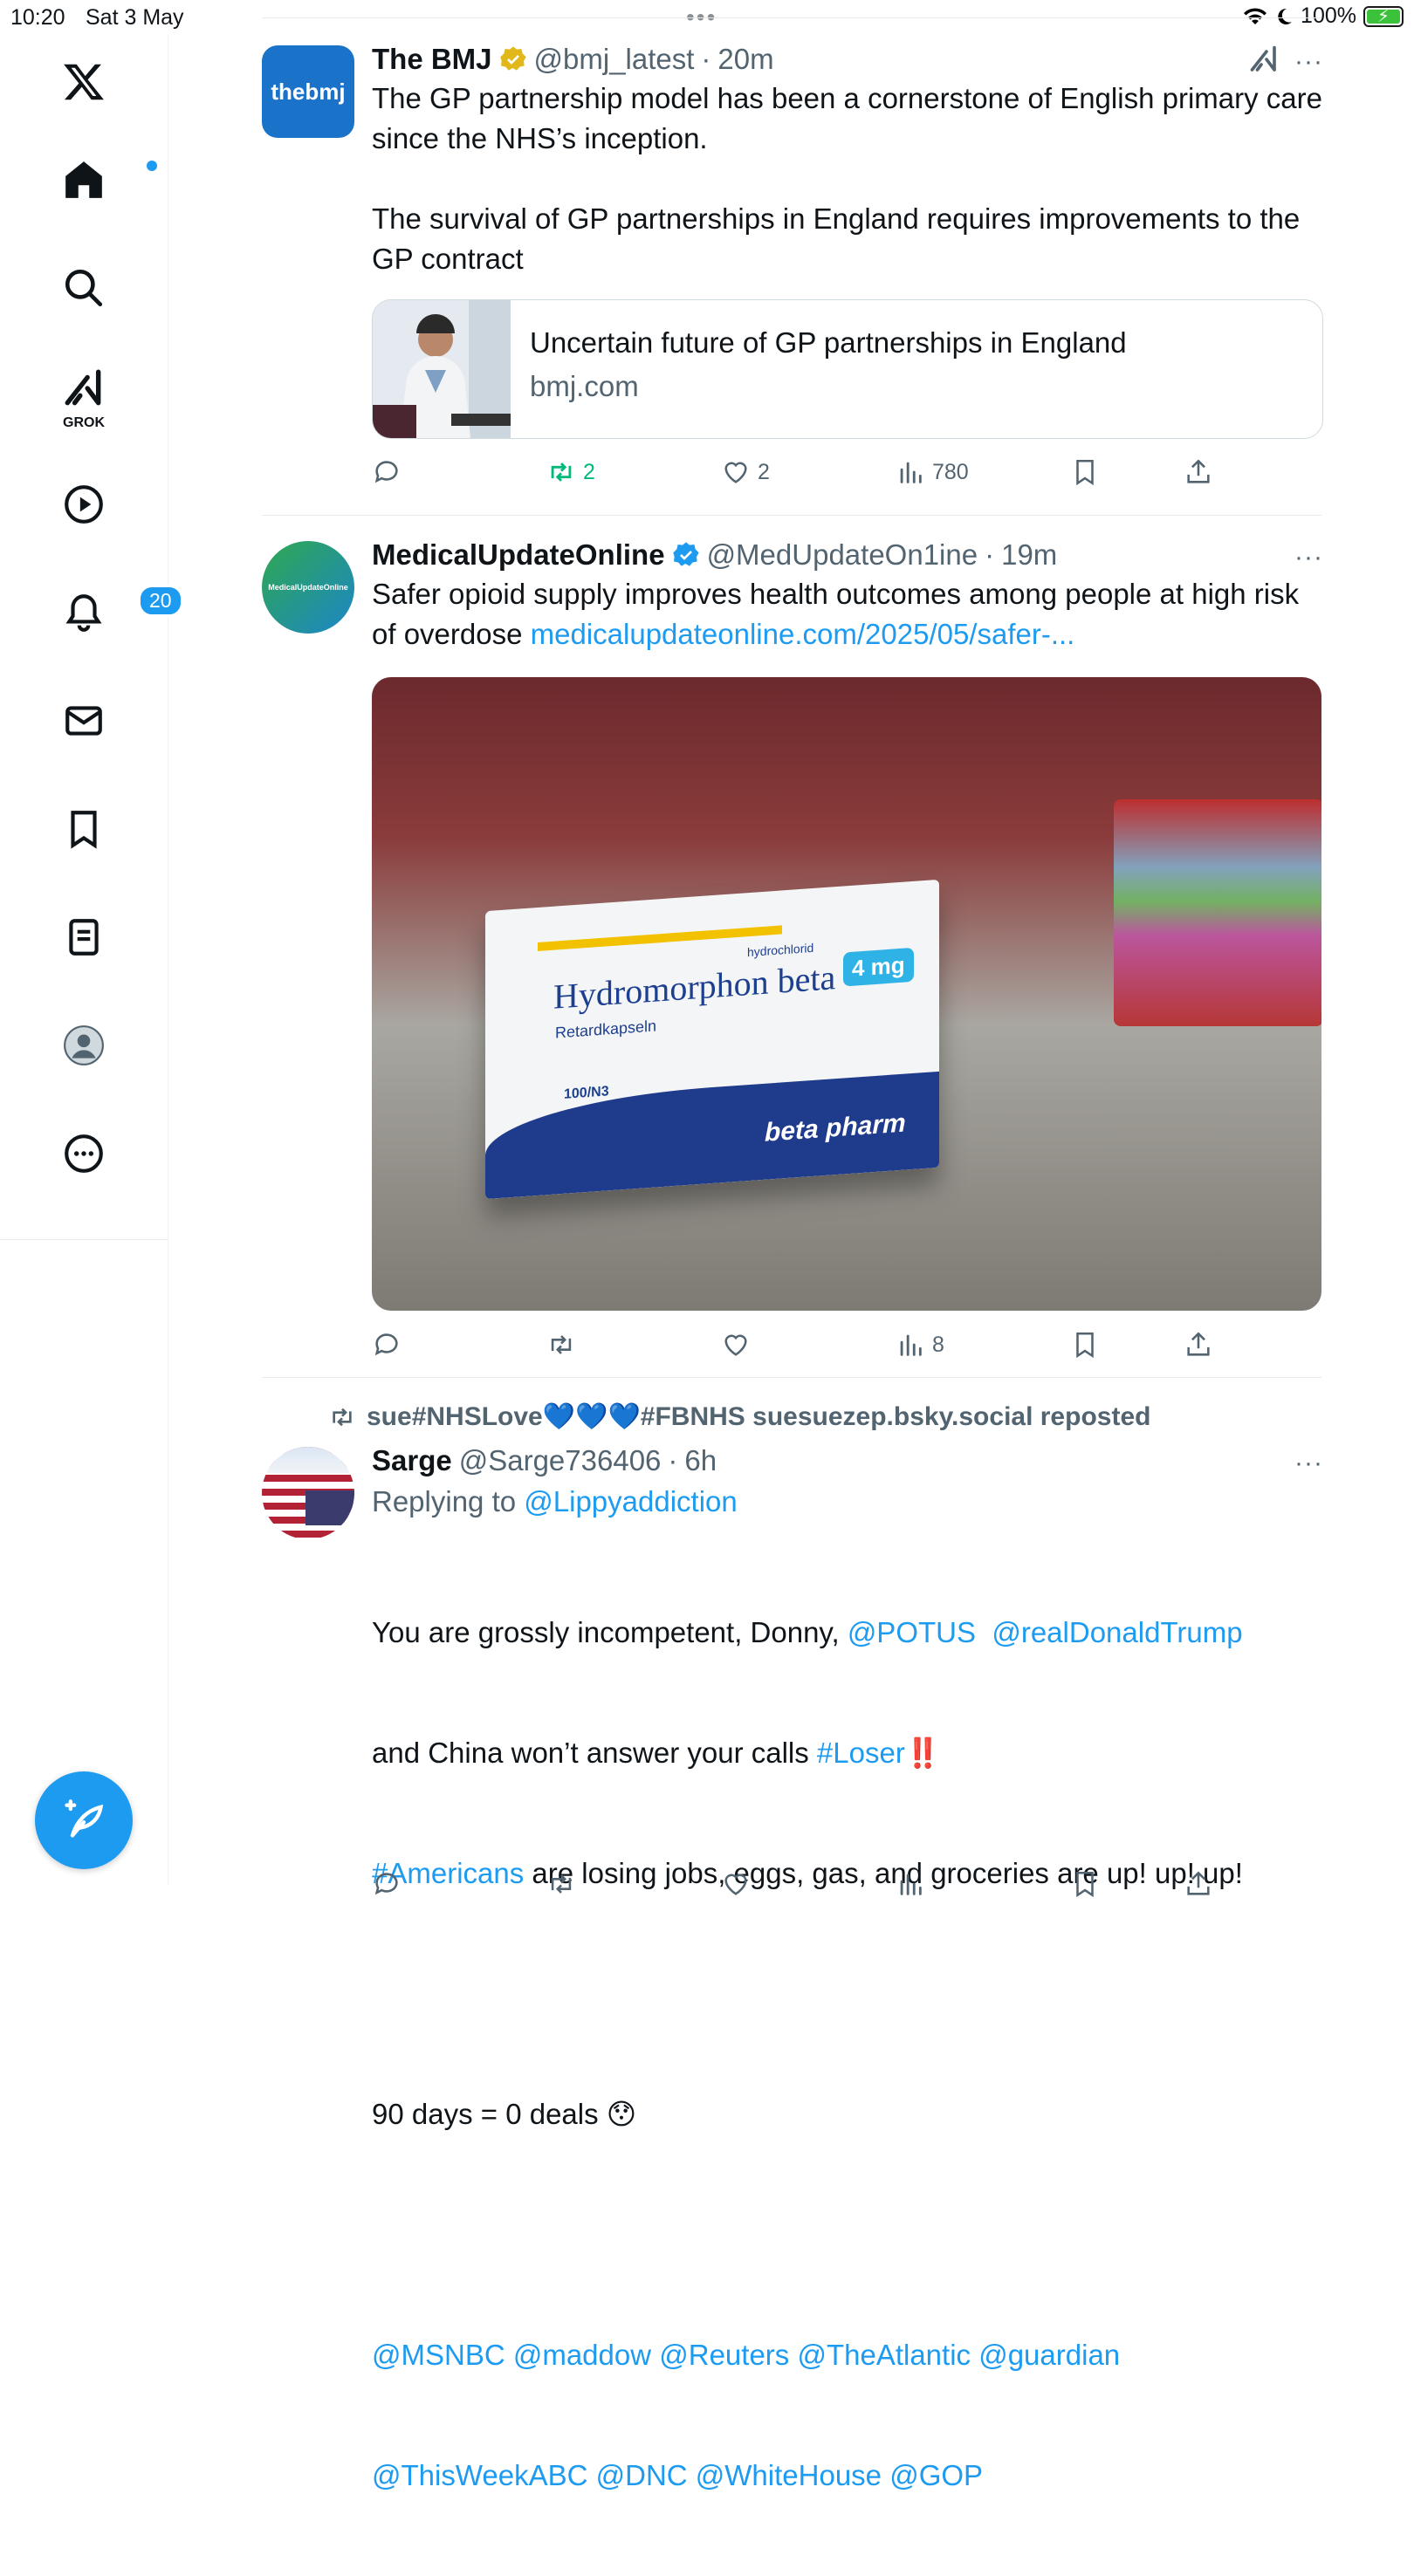 Image resolution: width=1414 pixels, height=2576 pixels. I want to click on sidebar-item-video, so click(83, 505).